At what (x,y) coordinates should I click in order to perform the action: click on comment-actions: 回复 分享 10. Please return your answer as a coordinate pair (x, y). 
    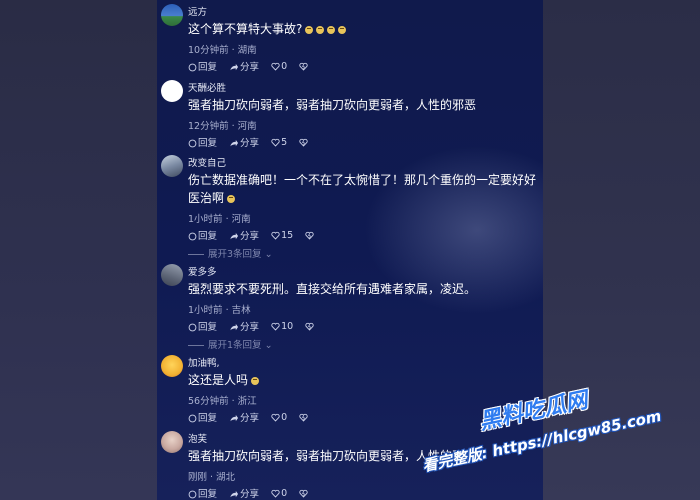
    Looking at the image, I should click on (256, 326).